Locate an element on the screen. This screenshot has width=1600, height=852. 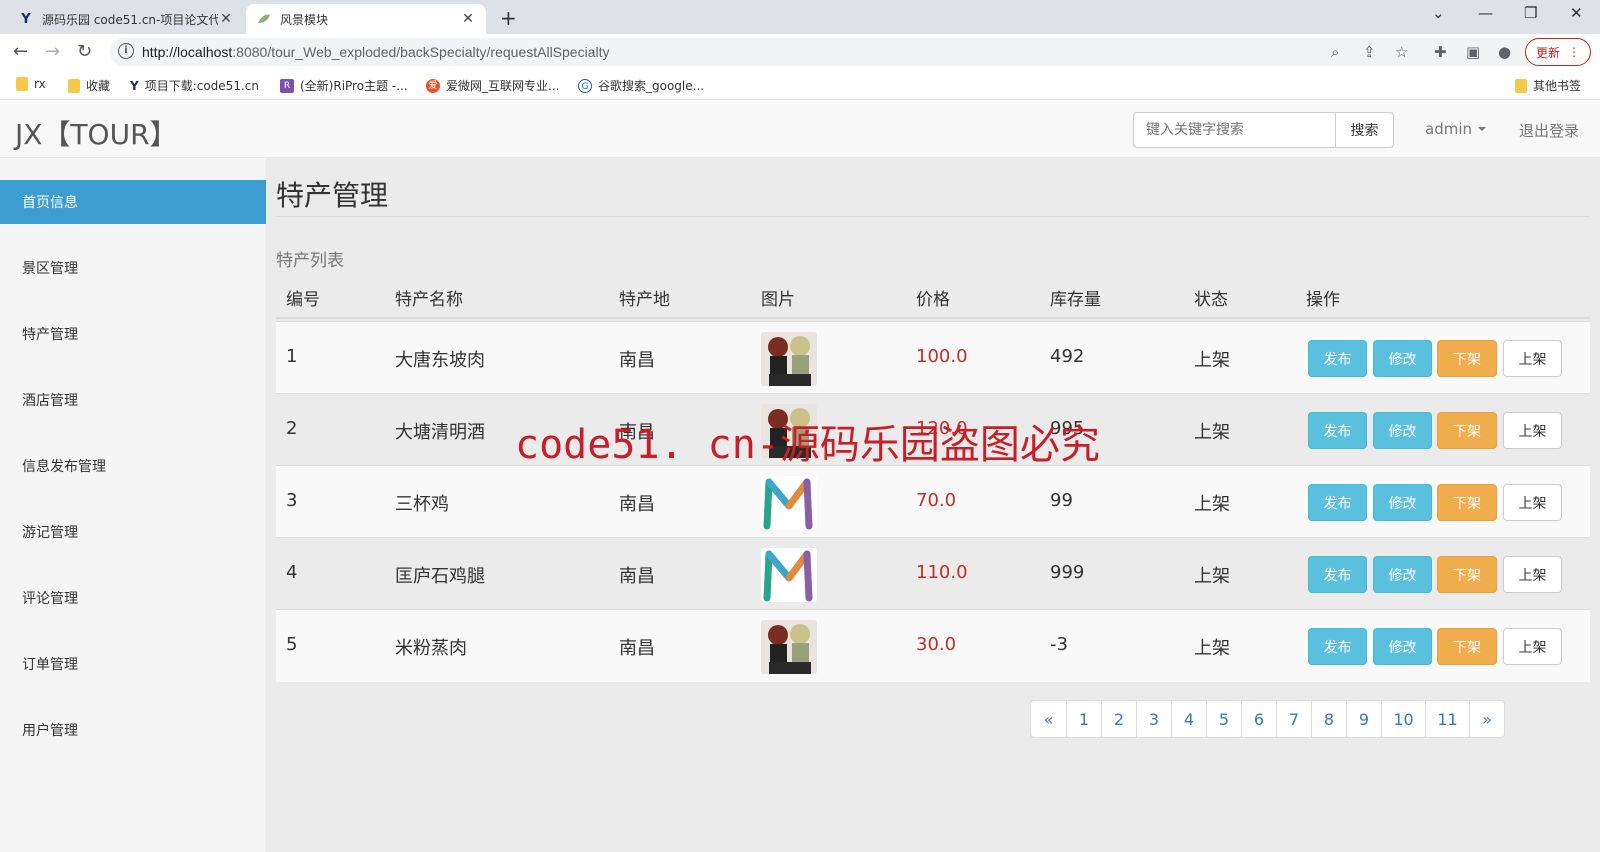
pagination-page: 1 is located at coordinates (1084, 719).